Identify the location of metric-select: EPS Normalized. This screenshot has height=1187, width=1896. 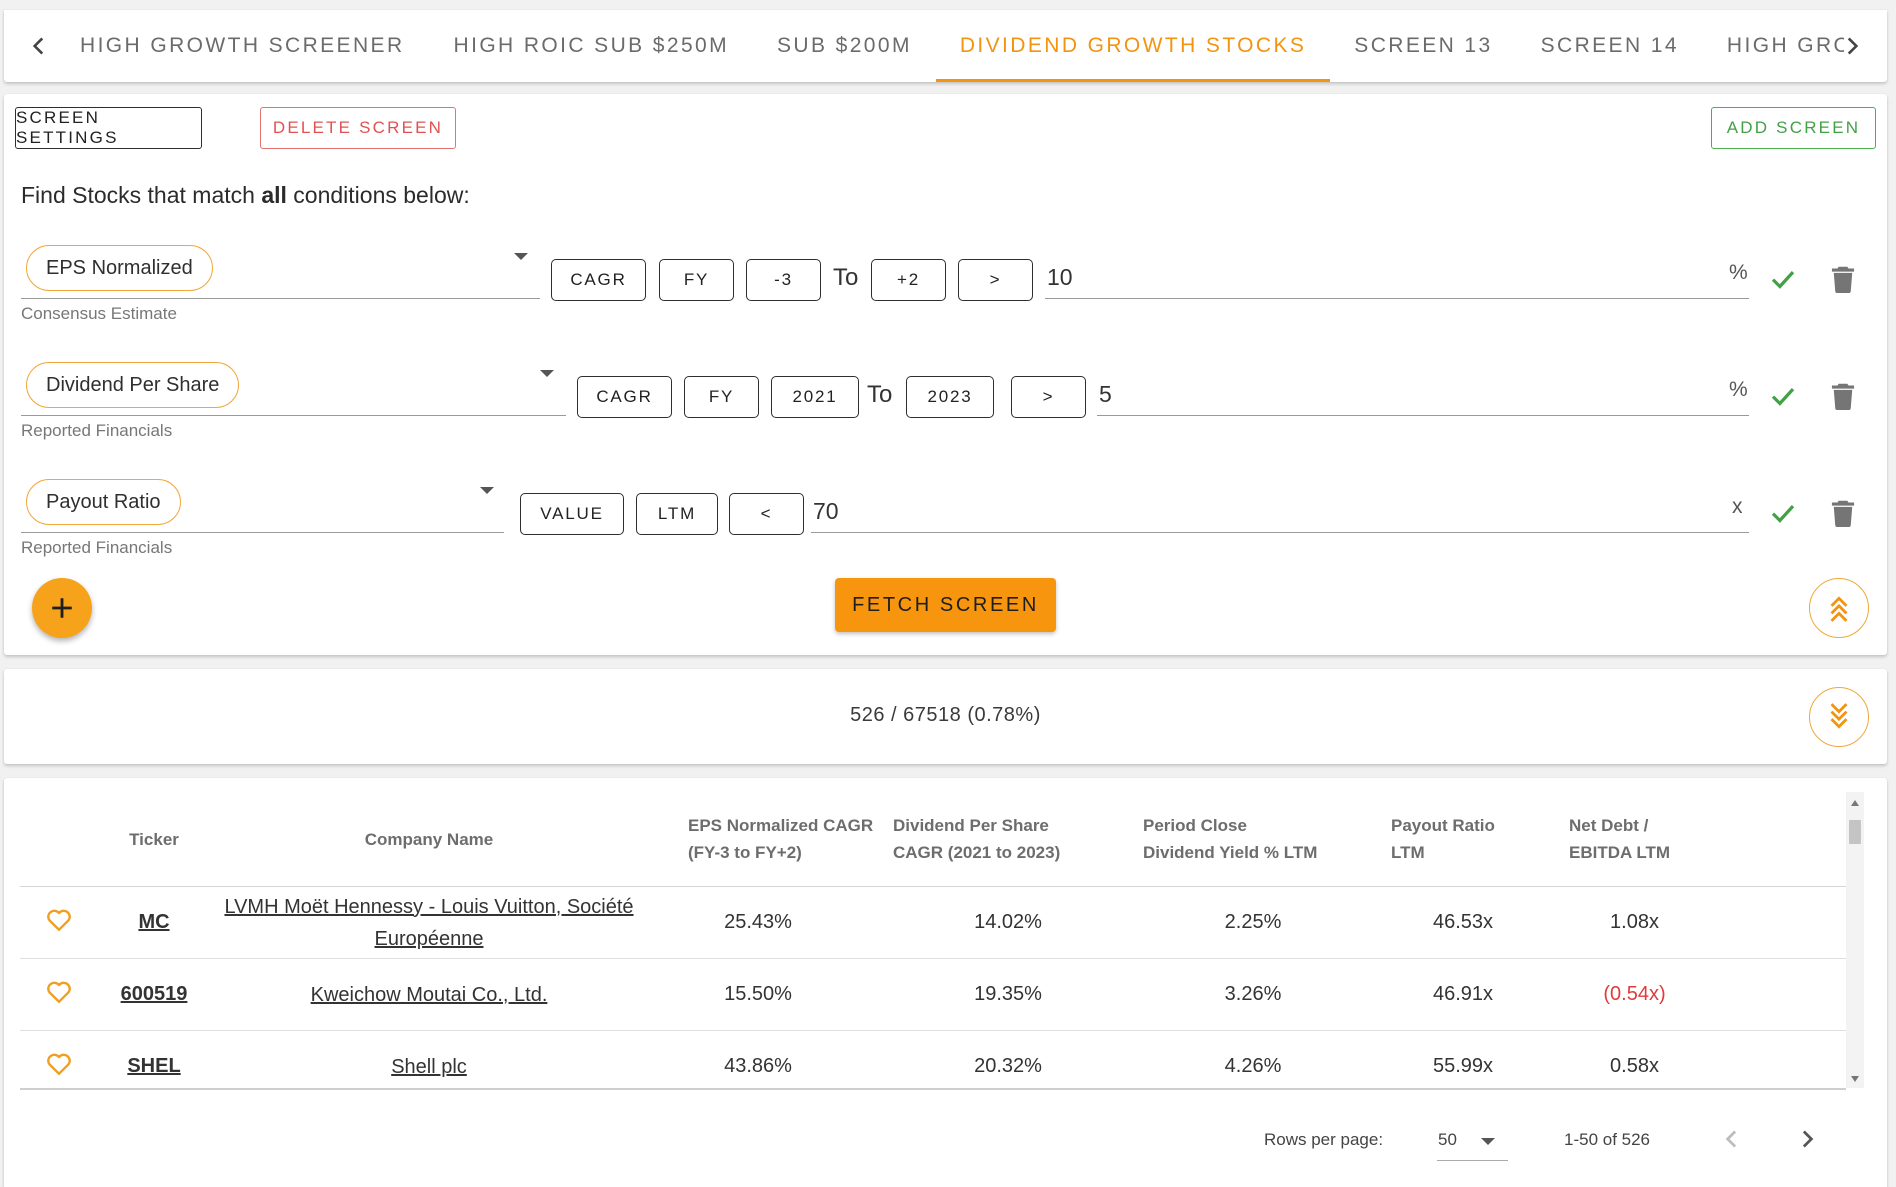
(280, 271).